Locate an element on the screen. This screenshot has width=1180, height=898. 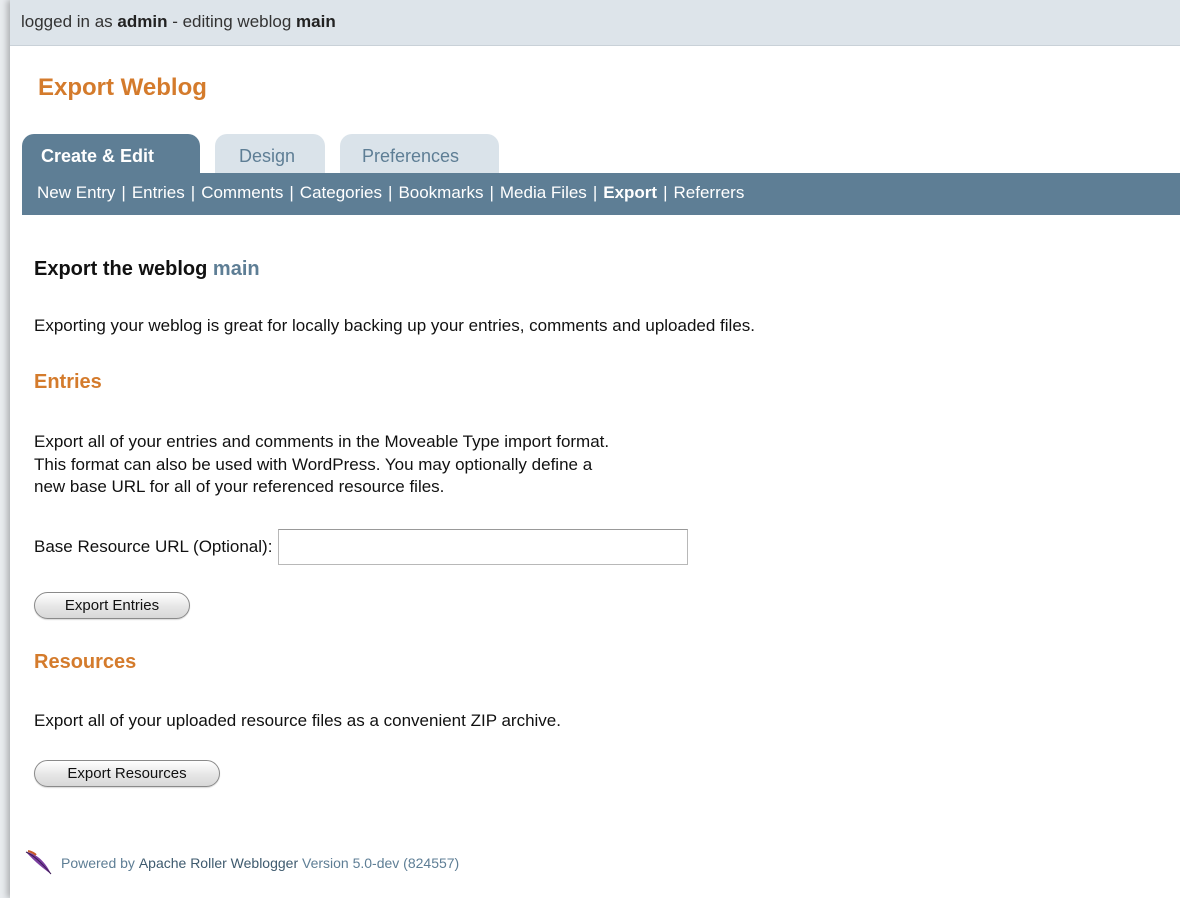
heading-prefix: Export the weblog is located at coordinates (121, 269).